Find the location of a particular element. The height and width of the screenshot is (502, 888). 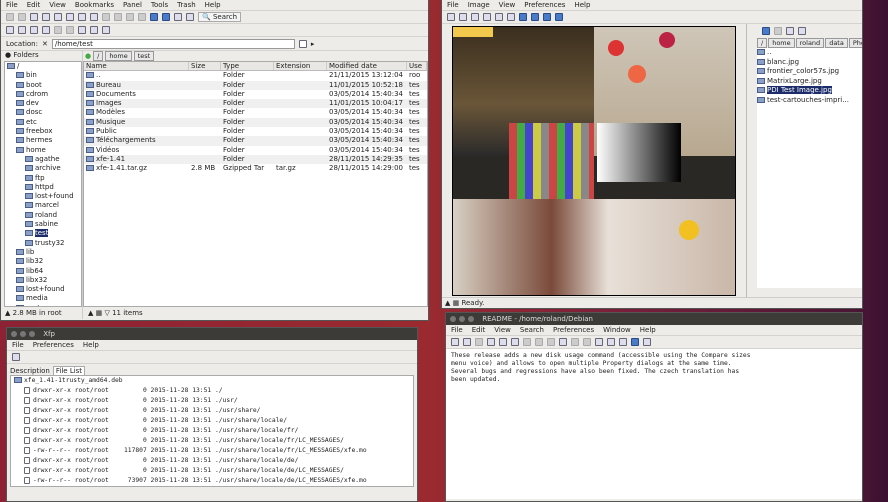

zoom-out-icon is located at coordinates (487, 17).